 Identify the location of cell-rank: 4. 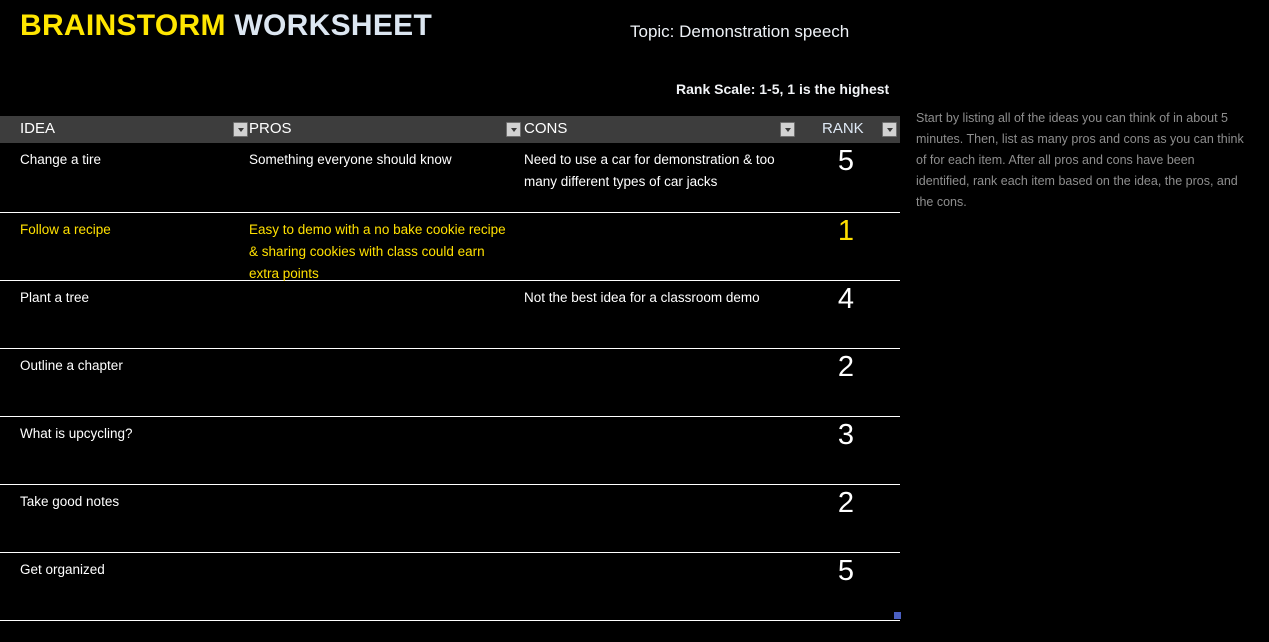
(846, 299).